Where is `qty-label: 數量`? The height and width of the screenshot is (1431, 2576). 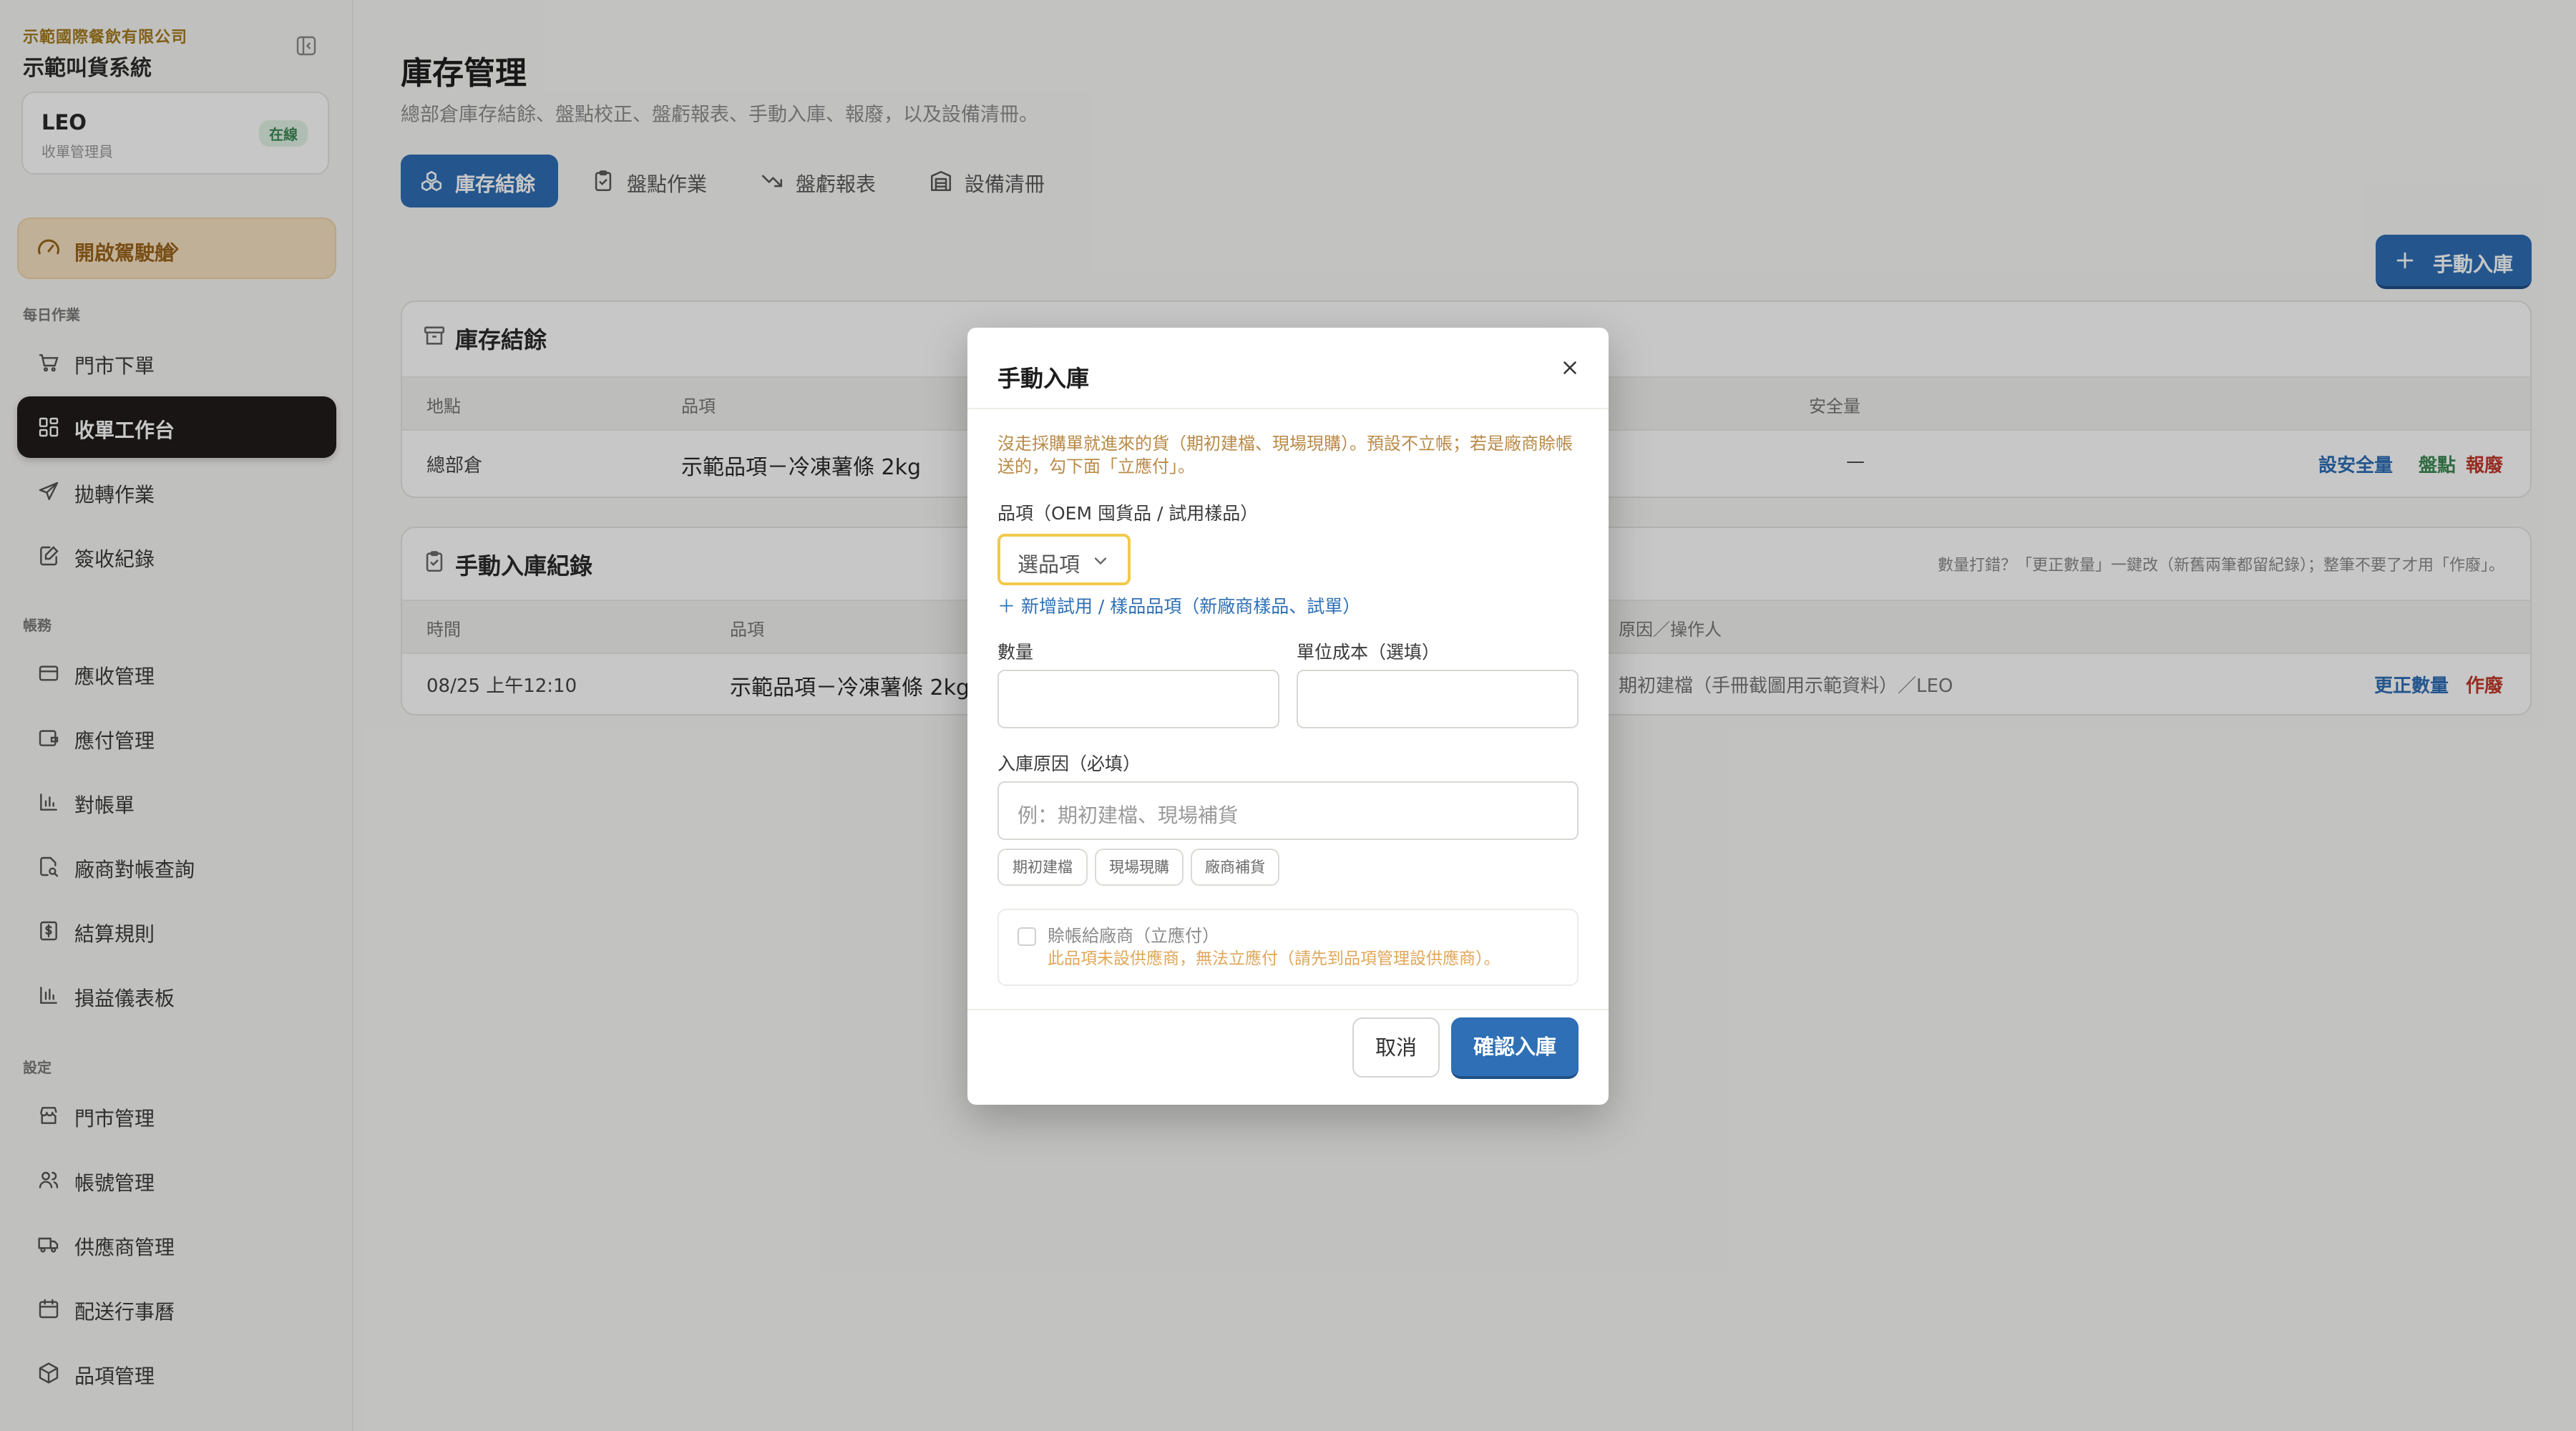 qty-label: 數量 is located at coordinates (1015, 653).